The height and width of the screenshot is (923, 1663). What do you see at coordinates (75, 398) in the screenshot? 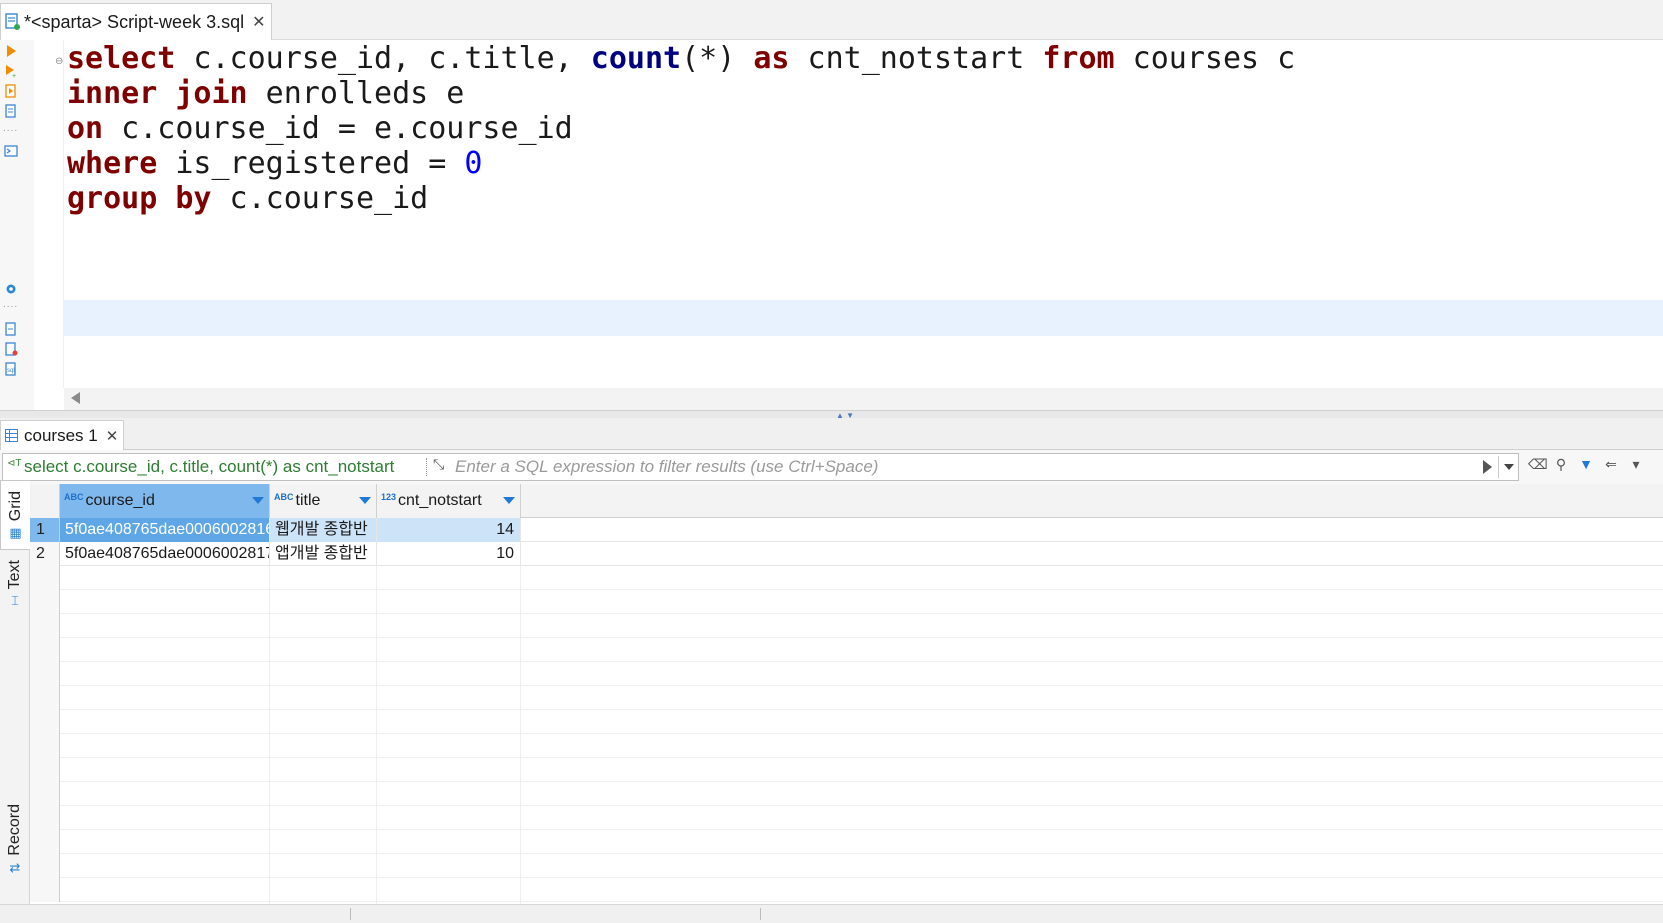
I see `scroll-left-icon` at bounding box center [75, 398].